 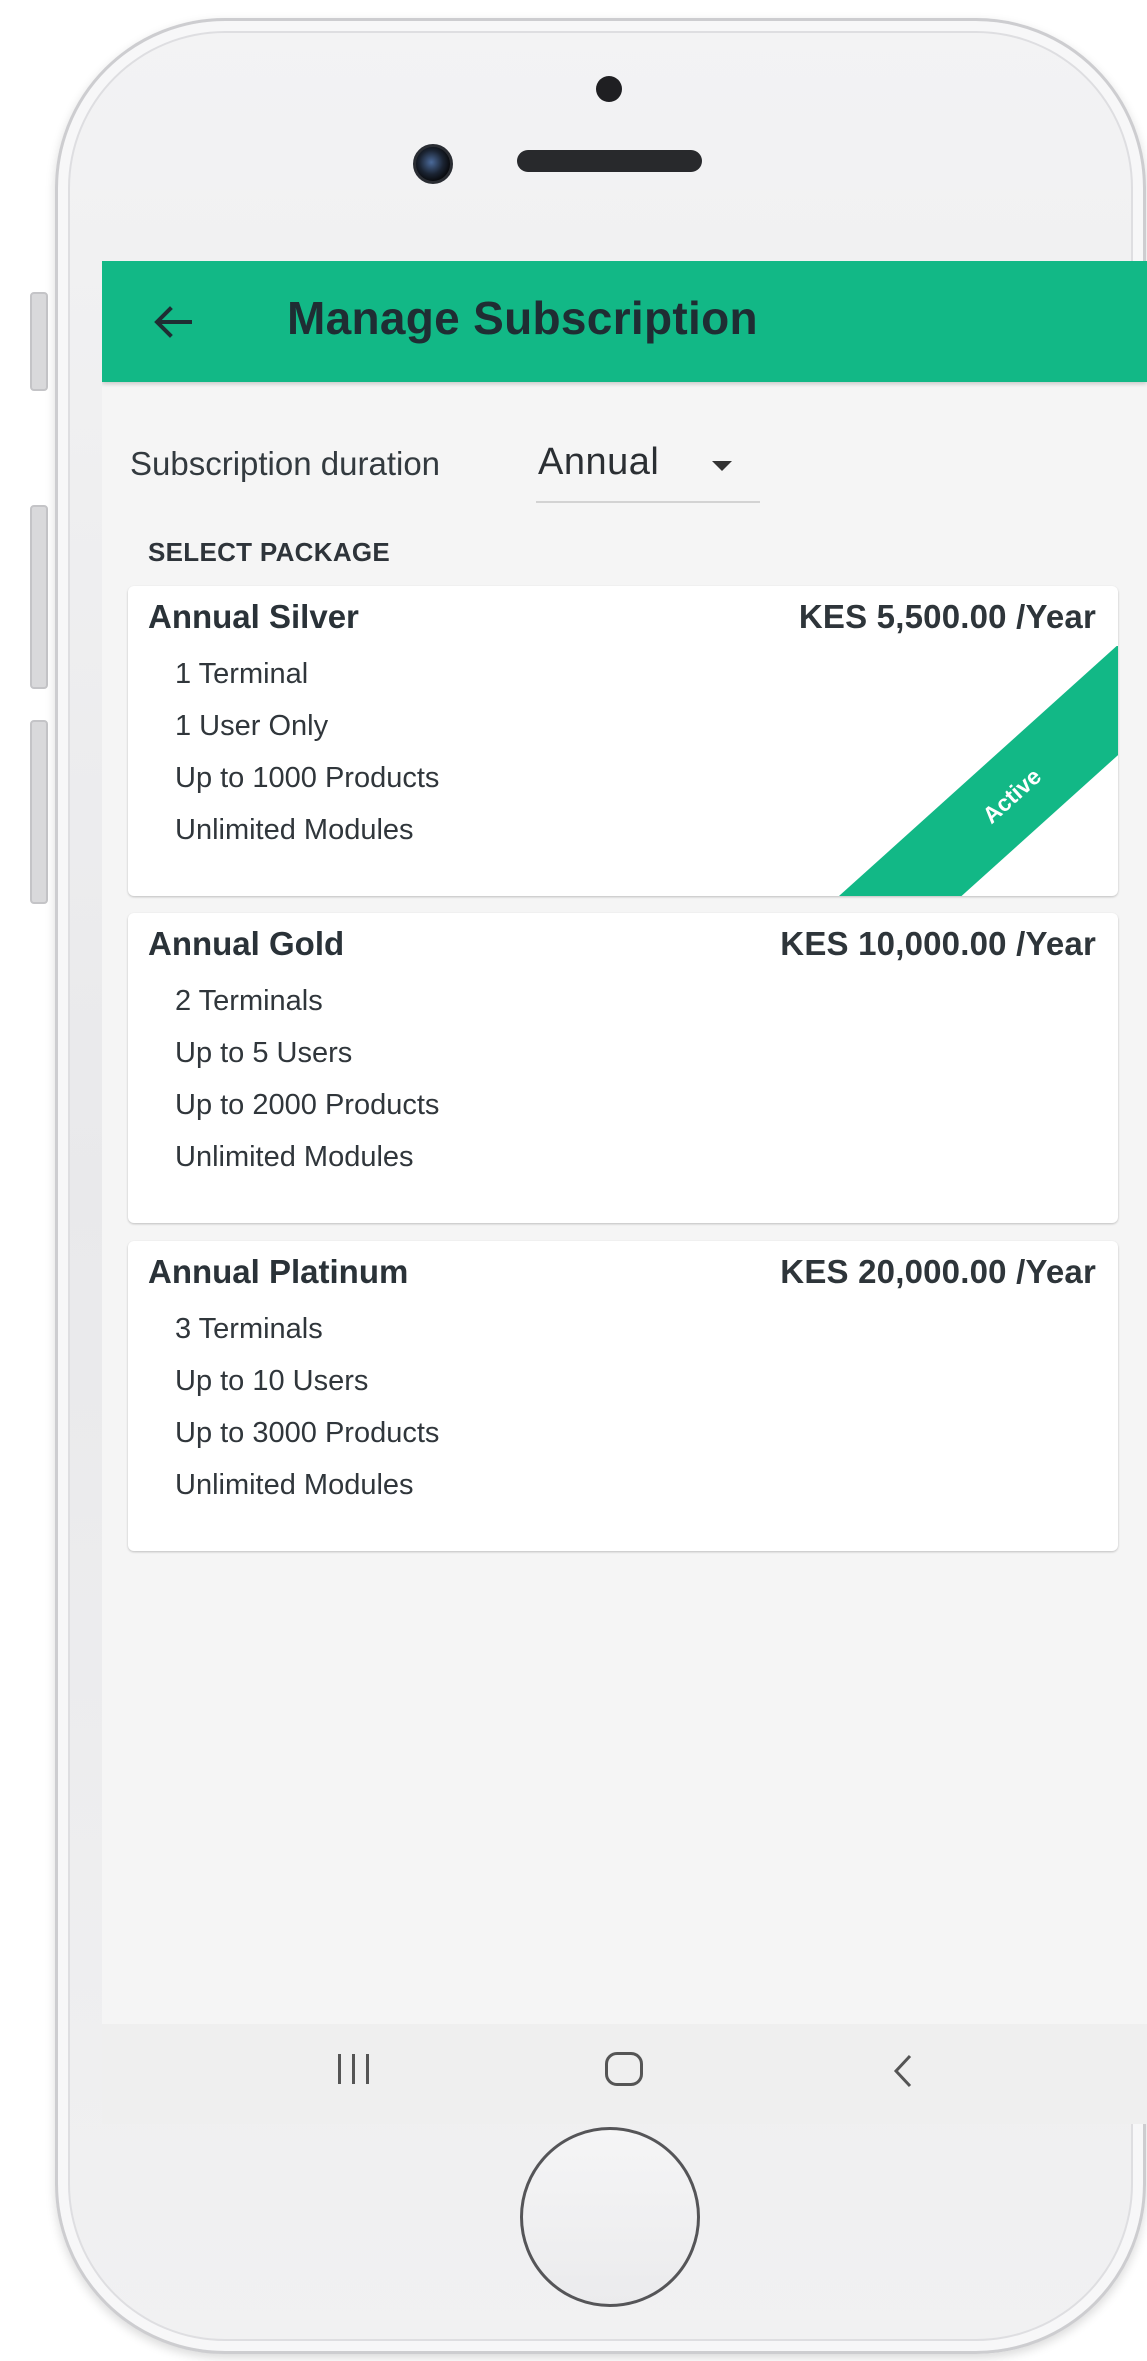 What do you see at coordinates (249, 1329) in the screenshot?
I see `package-feature: 3 Terminals` at bounding box center [249, 1329].